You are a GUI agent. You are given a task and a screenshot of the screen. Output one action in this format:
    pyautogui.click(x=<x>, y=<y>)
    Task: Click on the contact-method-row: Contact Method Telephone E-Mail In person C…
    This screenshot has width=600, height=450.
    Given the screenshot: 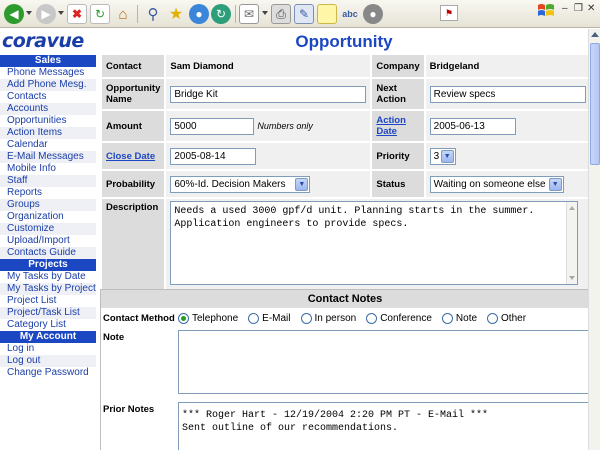 What is the action you would take?
    pyautogui.click(x=344, y=318)
    